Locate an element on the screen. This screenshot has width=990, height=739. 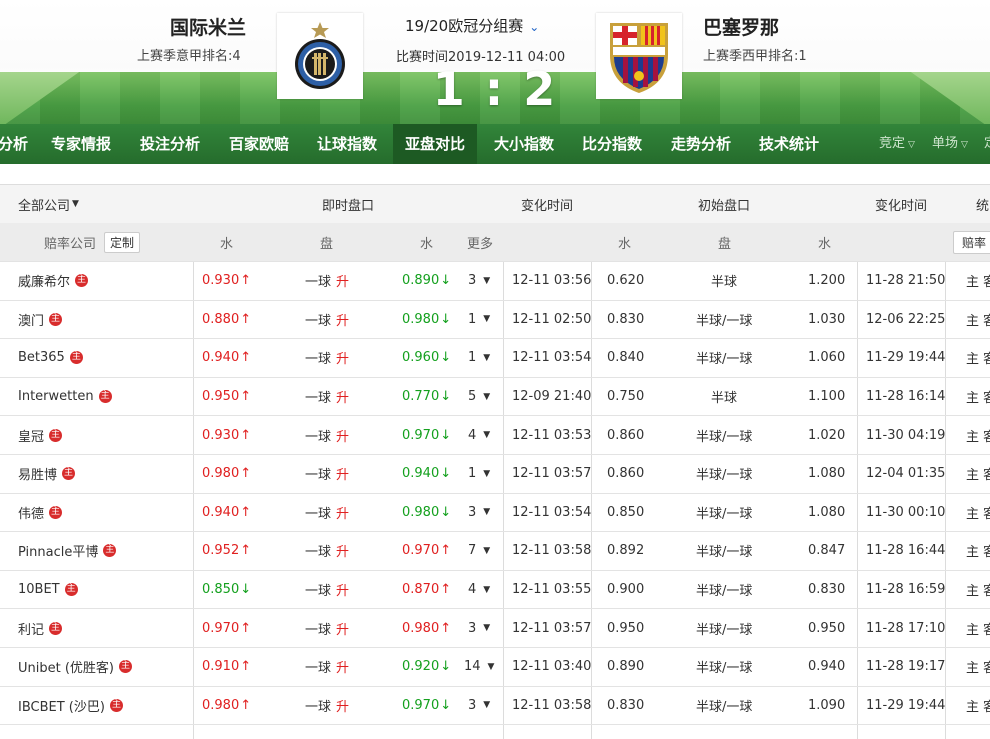
more-dropdown: 7 ▼ is located at coordinates (479, 551).